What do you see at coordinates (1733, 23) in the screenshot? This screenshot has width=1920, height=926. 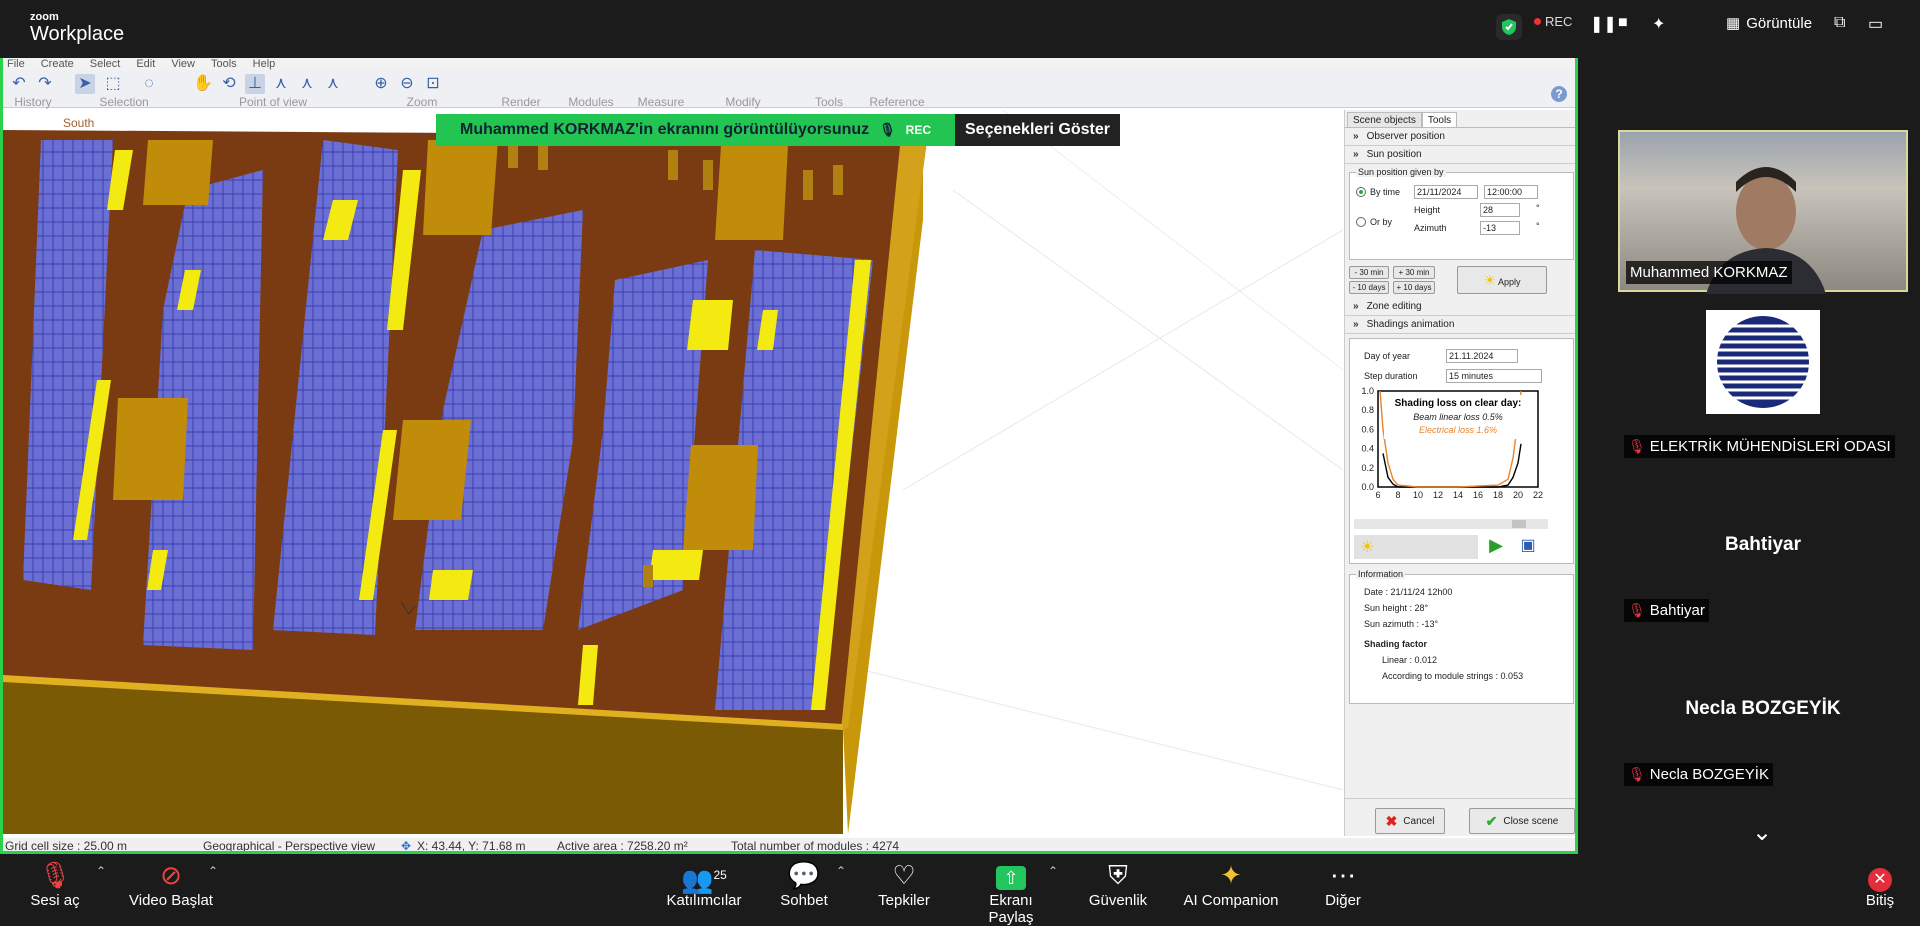 I see `grid-view-icon: ▦` at bounding box center [1733, 23].